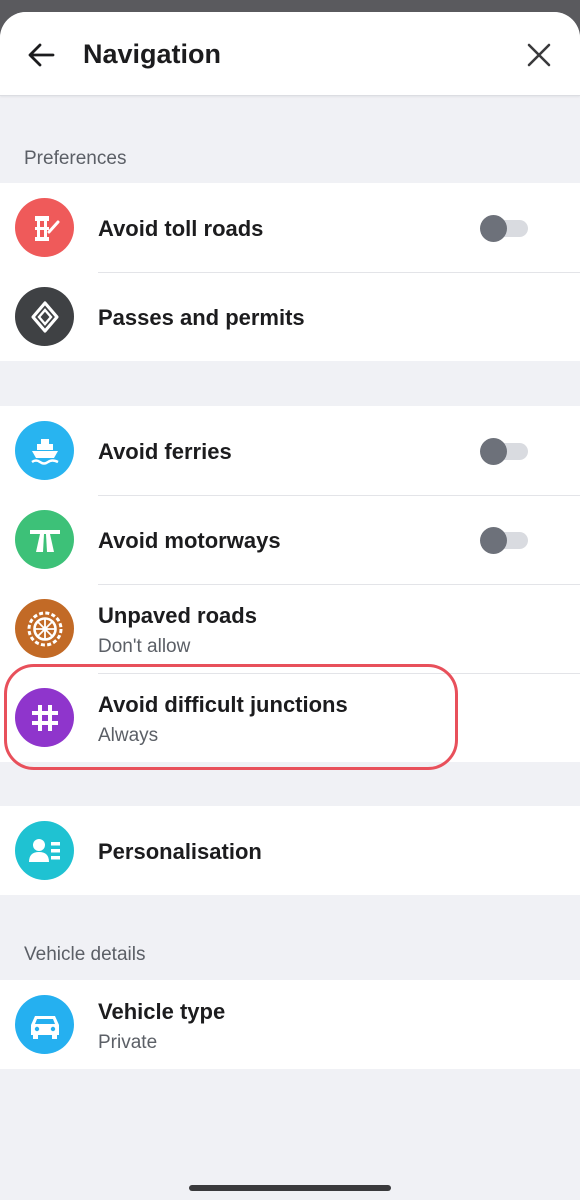  I want to click on motorway-icon, so click(44, 539).